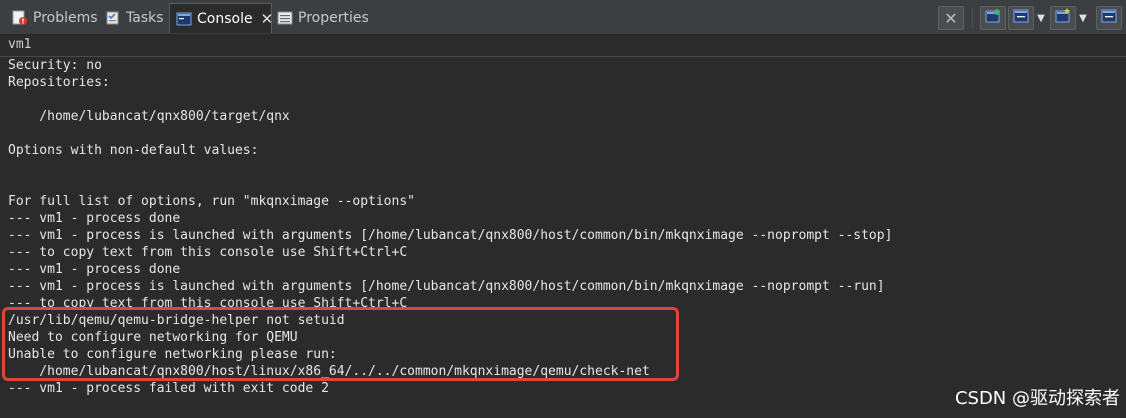  Describe the element at coordinates (145, 18) in the screenshot. I see `tab-label: Tasks` at that location.